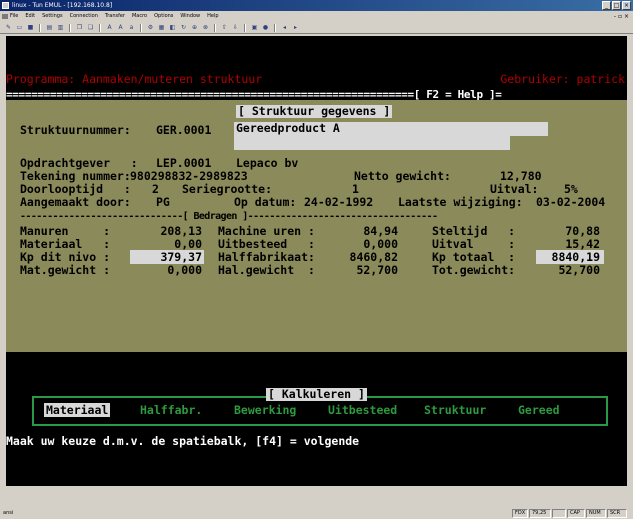 The height and width of the screenshot is (519, 633). Describe the element at coordinates (8, 513) in the screenshot. I see `status-mode: ansi` at that location.